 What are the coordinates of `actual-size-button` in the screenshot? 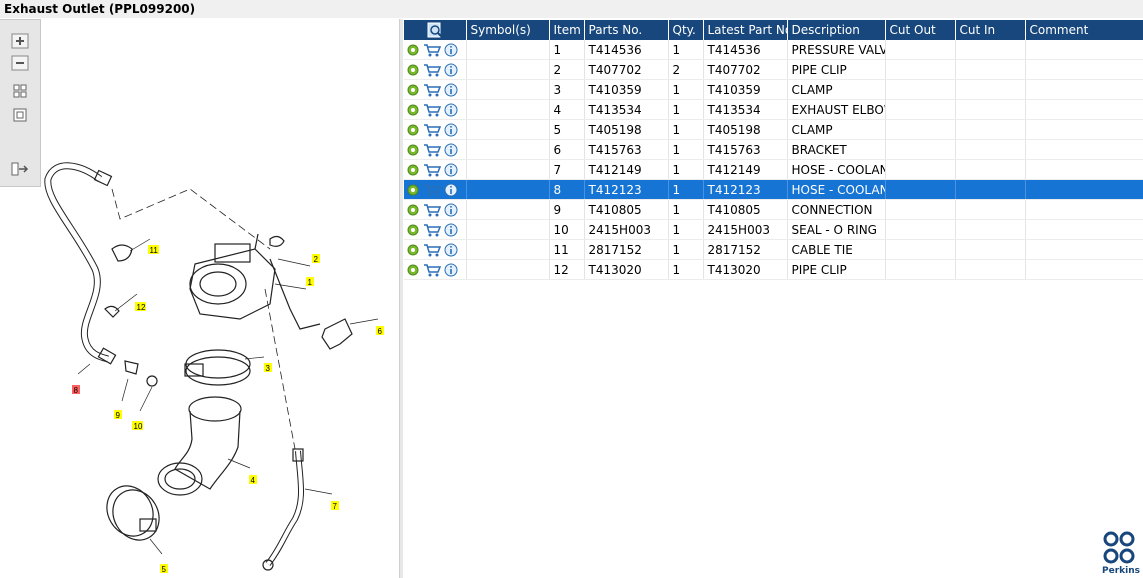 It's located at (20, 115).